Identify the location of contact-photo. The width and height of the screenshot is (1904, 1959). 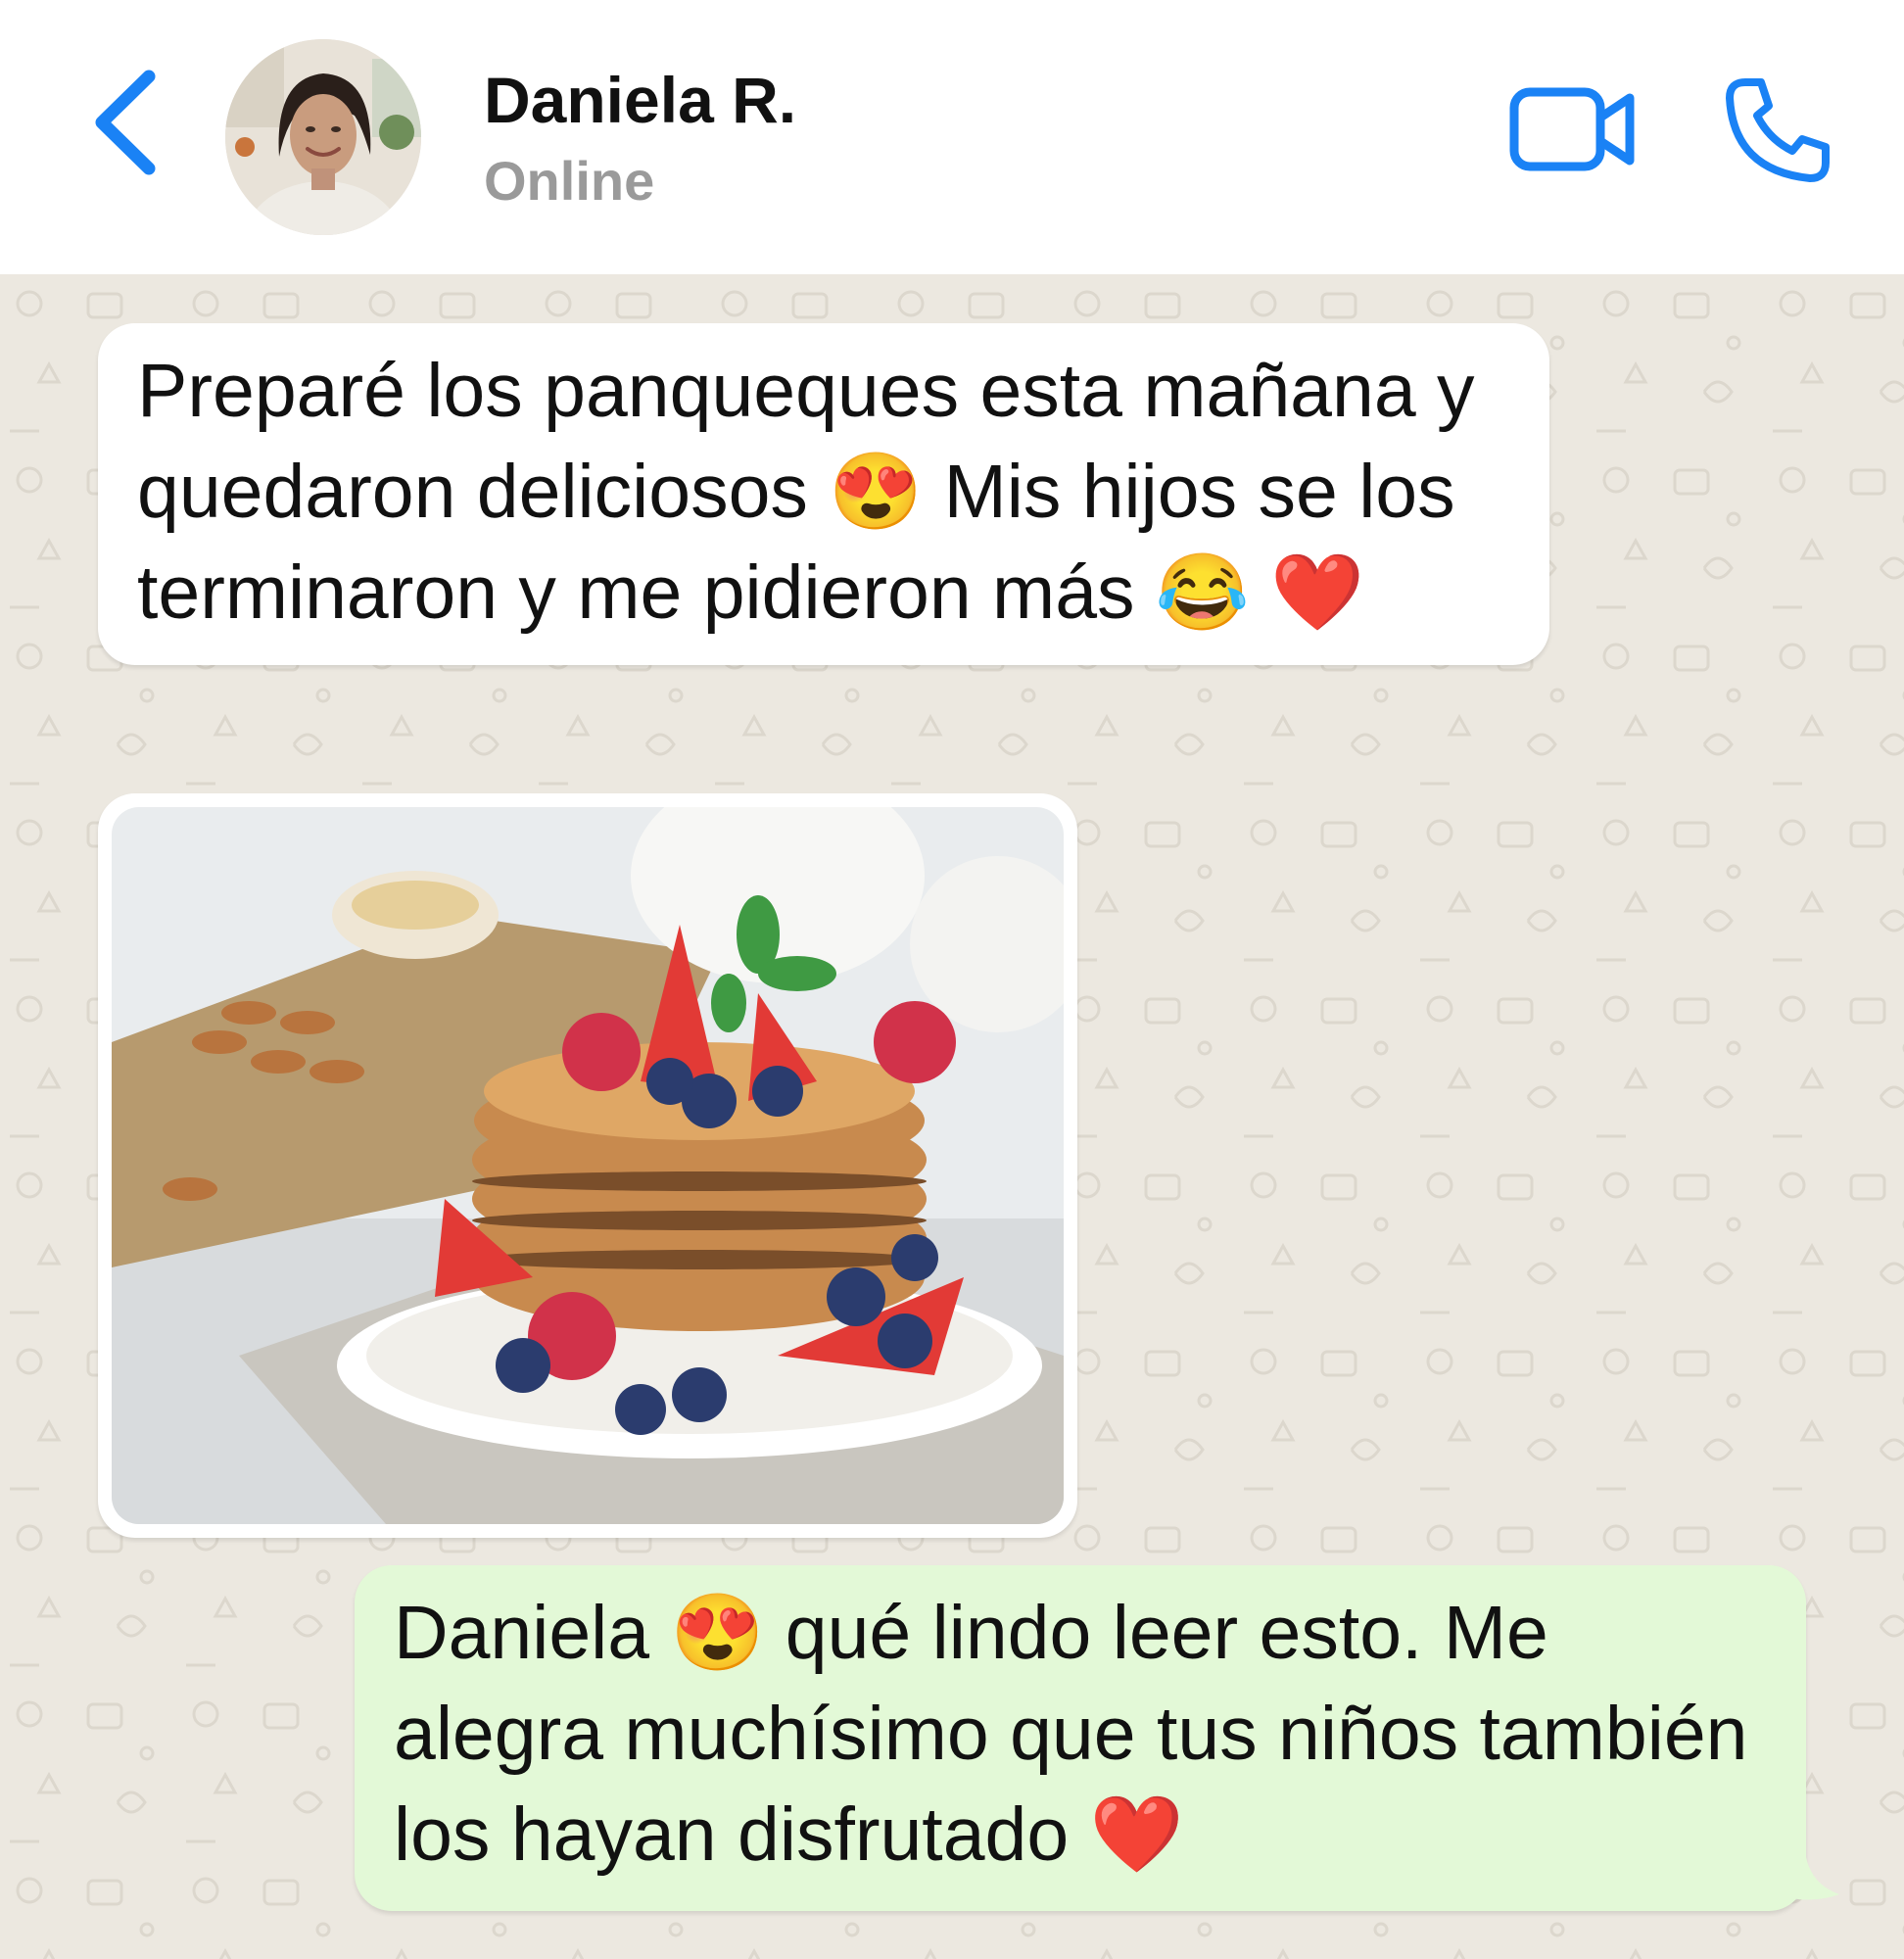
(323, 137).